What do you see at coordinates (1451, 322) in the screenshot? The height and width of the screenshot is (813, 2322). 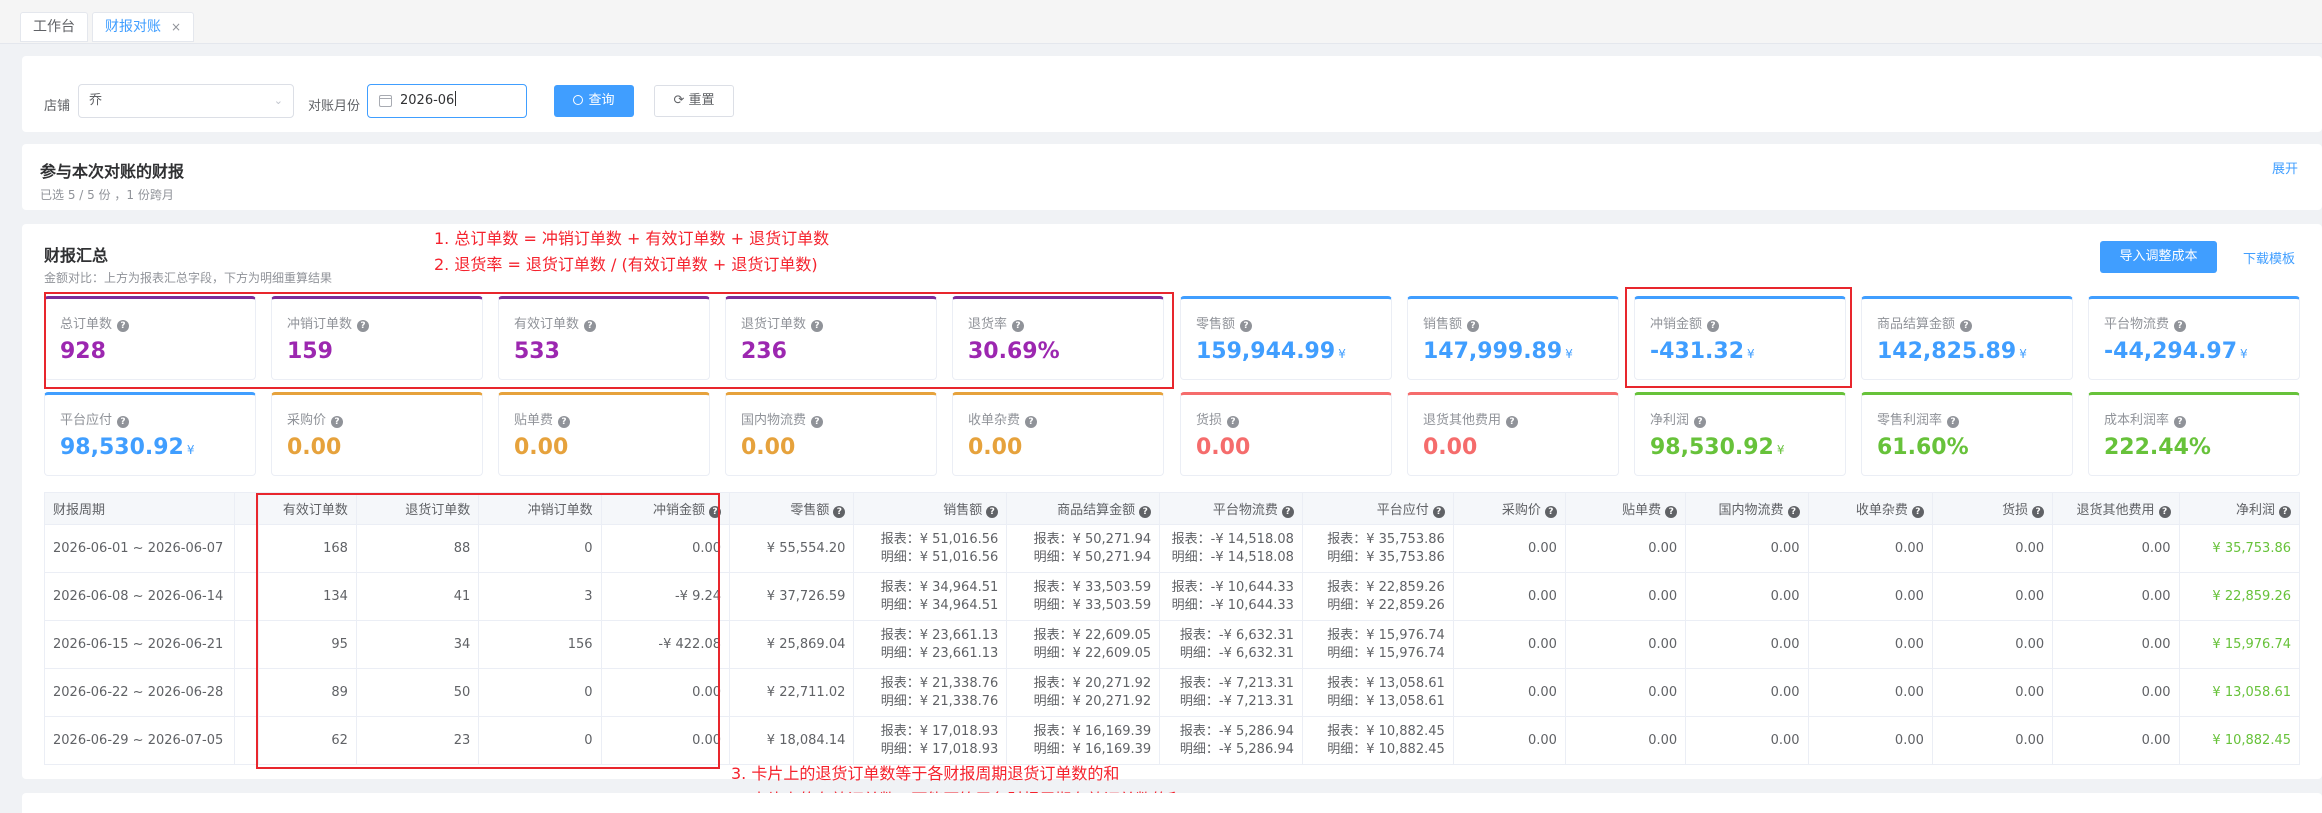 I see `card-label: 销售额?` at bounding box center [1451, 322].